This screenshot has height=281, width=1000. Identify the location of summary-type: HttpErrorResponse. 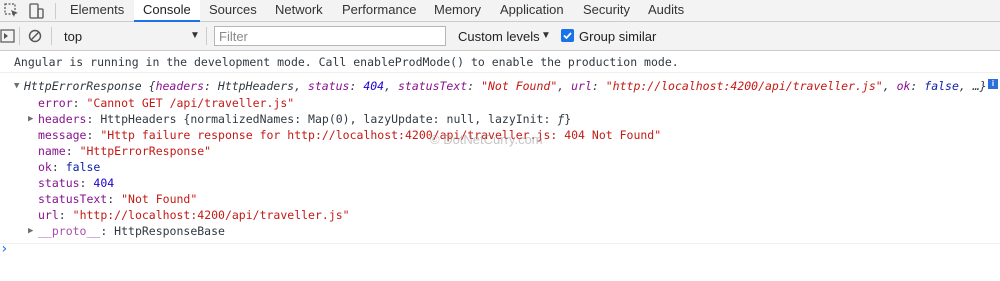
(83, 86).